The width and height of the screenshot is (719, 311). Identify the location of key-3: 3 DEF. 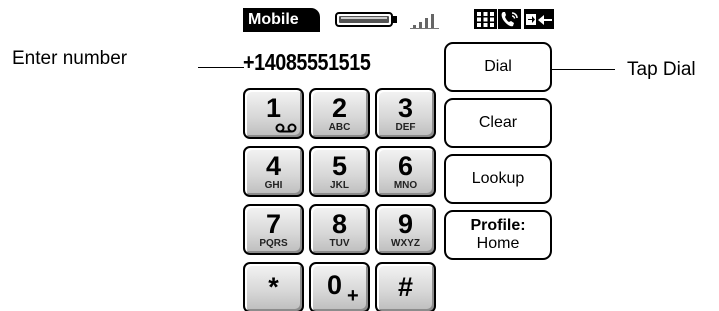
(405, 113).